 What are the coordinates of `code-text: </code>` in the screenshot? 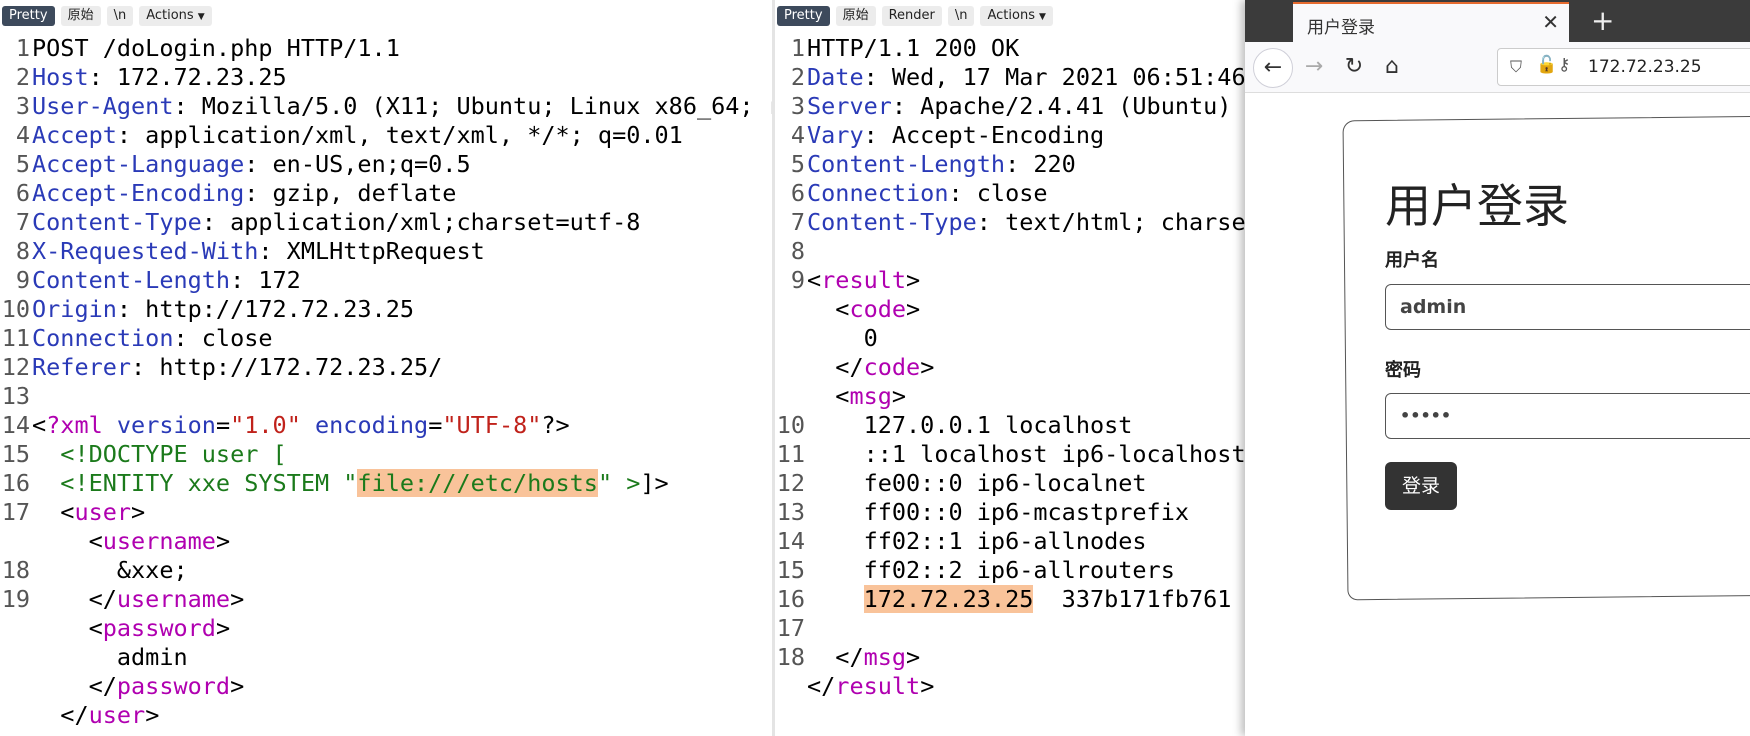 It's located at (870, 367).